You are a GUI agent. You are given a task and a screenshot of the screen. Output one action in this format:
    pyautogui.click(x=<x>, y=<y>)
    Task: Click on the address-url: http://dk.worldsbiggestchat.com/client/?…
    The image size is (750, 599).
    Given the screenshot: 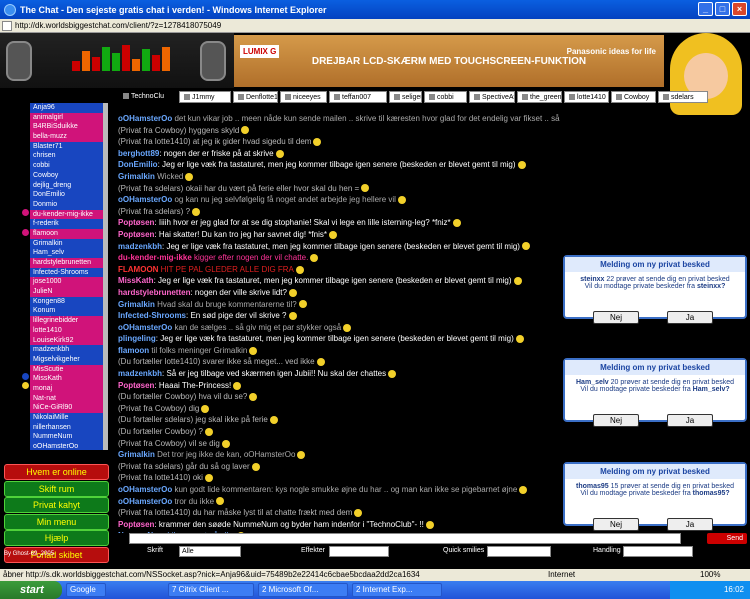 What is the action you would take?
    pyautogui.click(x=118, y=25)
    